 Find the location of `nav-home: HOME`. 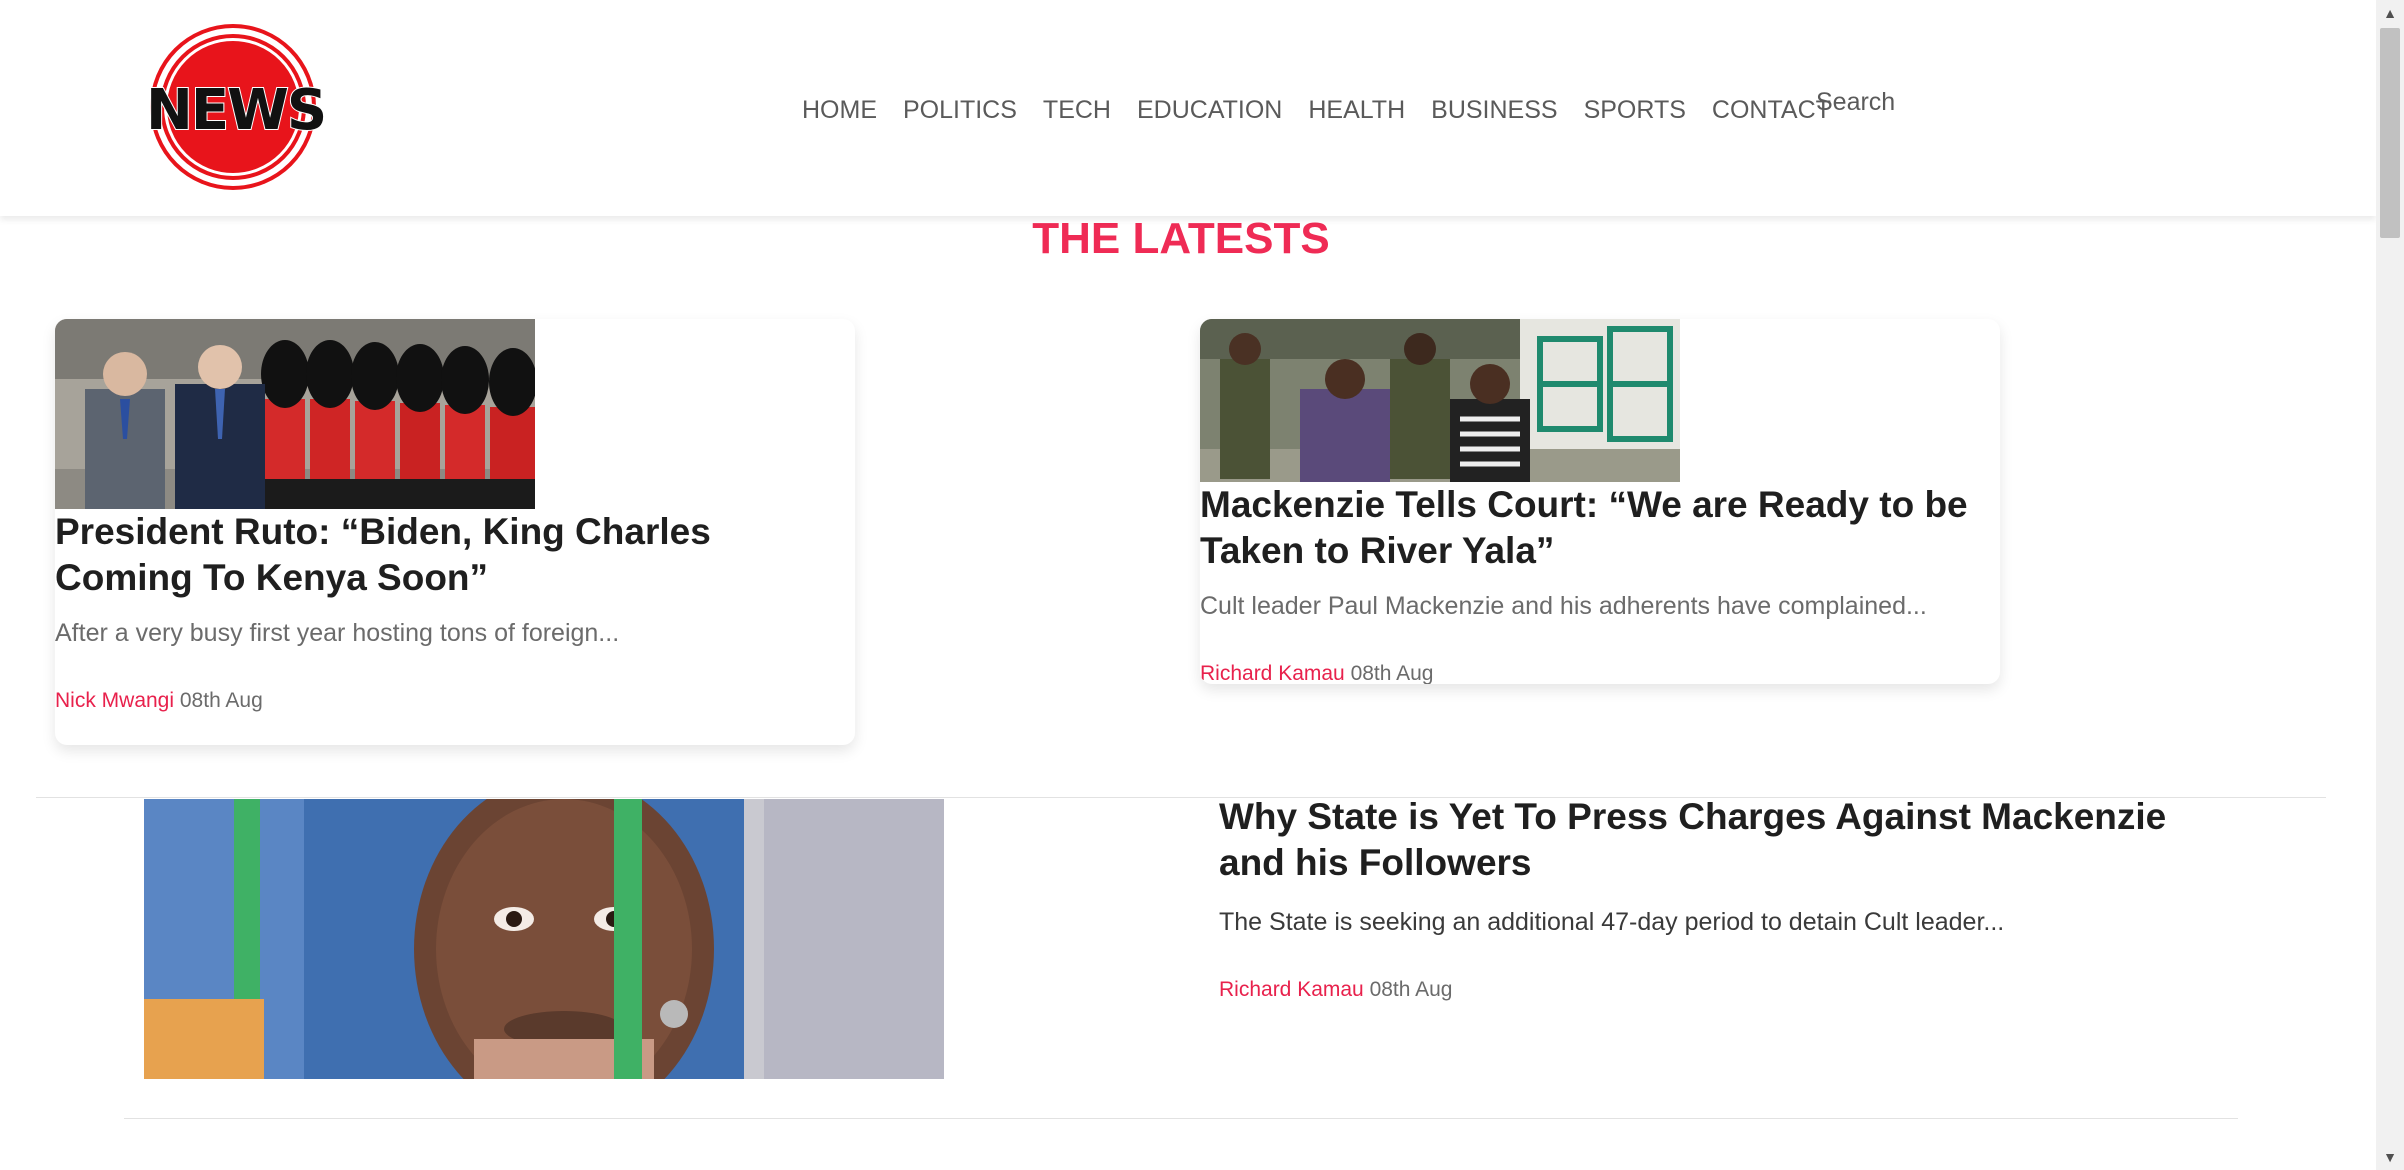

nav-home: HOME is located at coordinates (839, 110).